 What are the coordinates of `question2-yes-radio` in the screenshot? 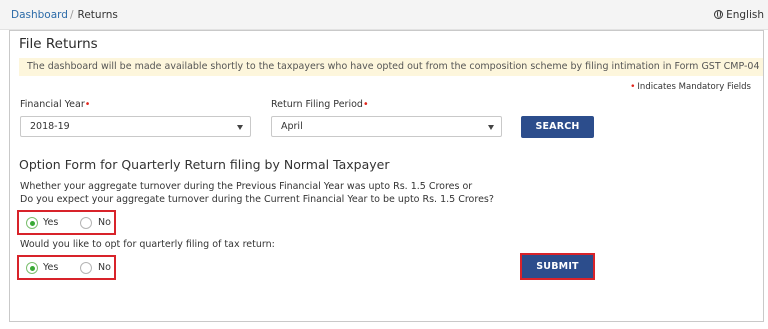 It's located at (32, 268).